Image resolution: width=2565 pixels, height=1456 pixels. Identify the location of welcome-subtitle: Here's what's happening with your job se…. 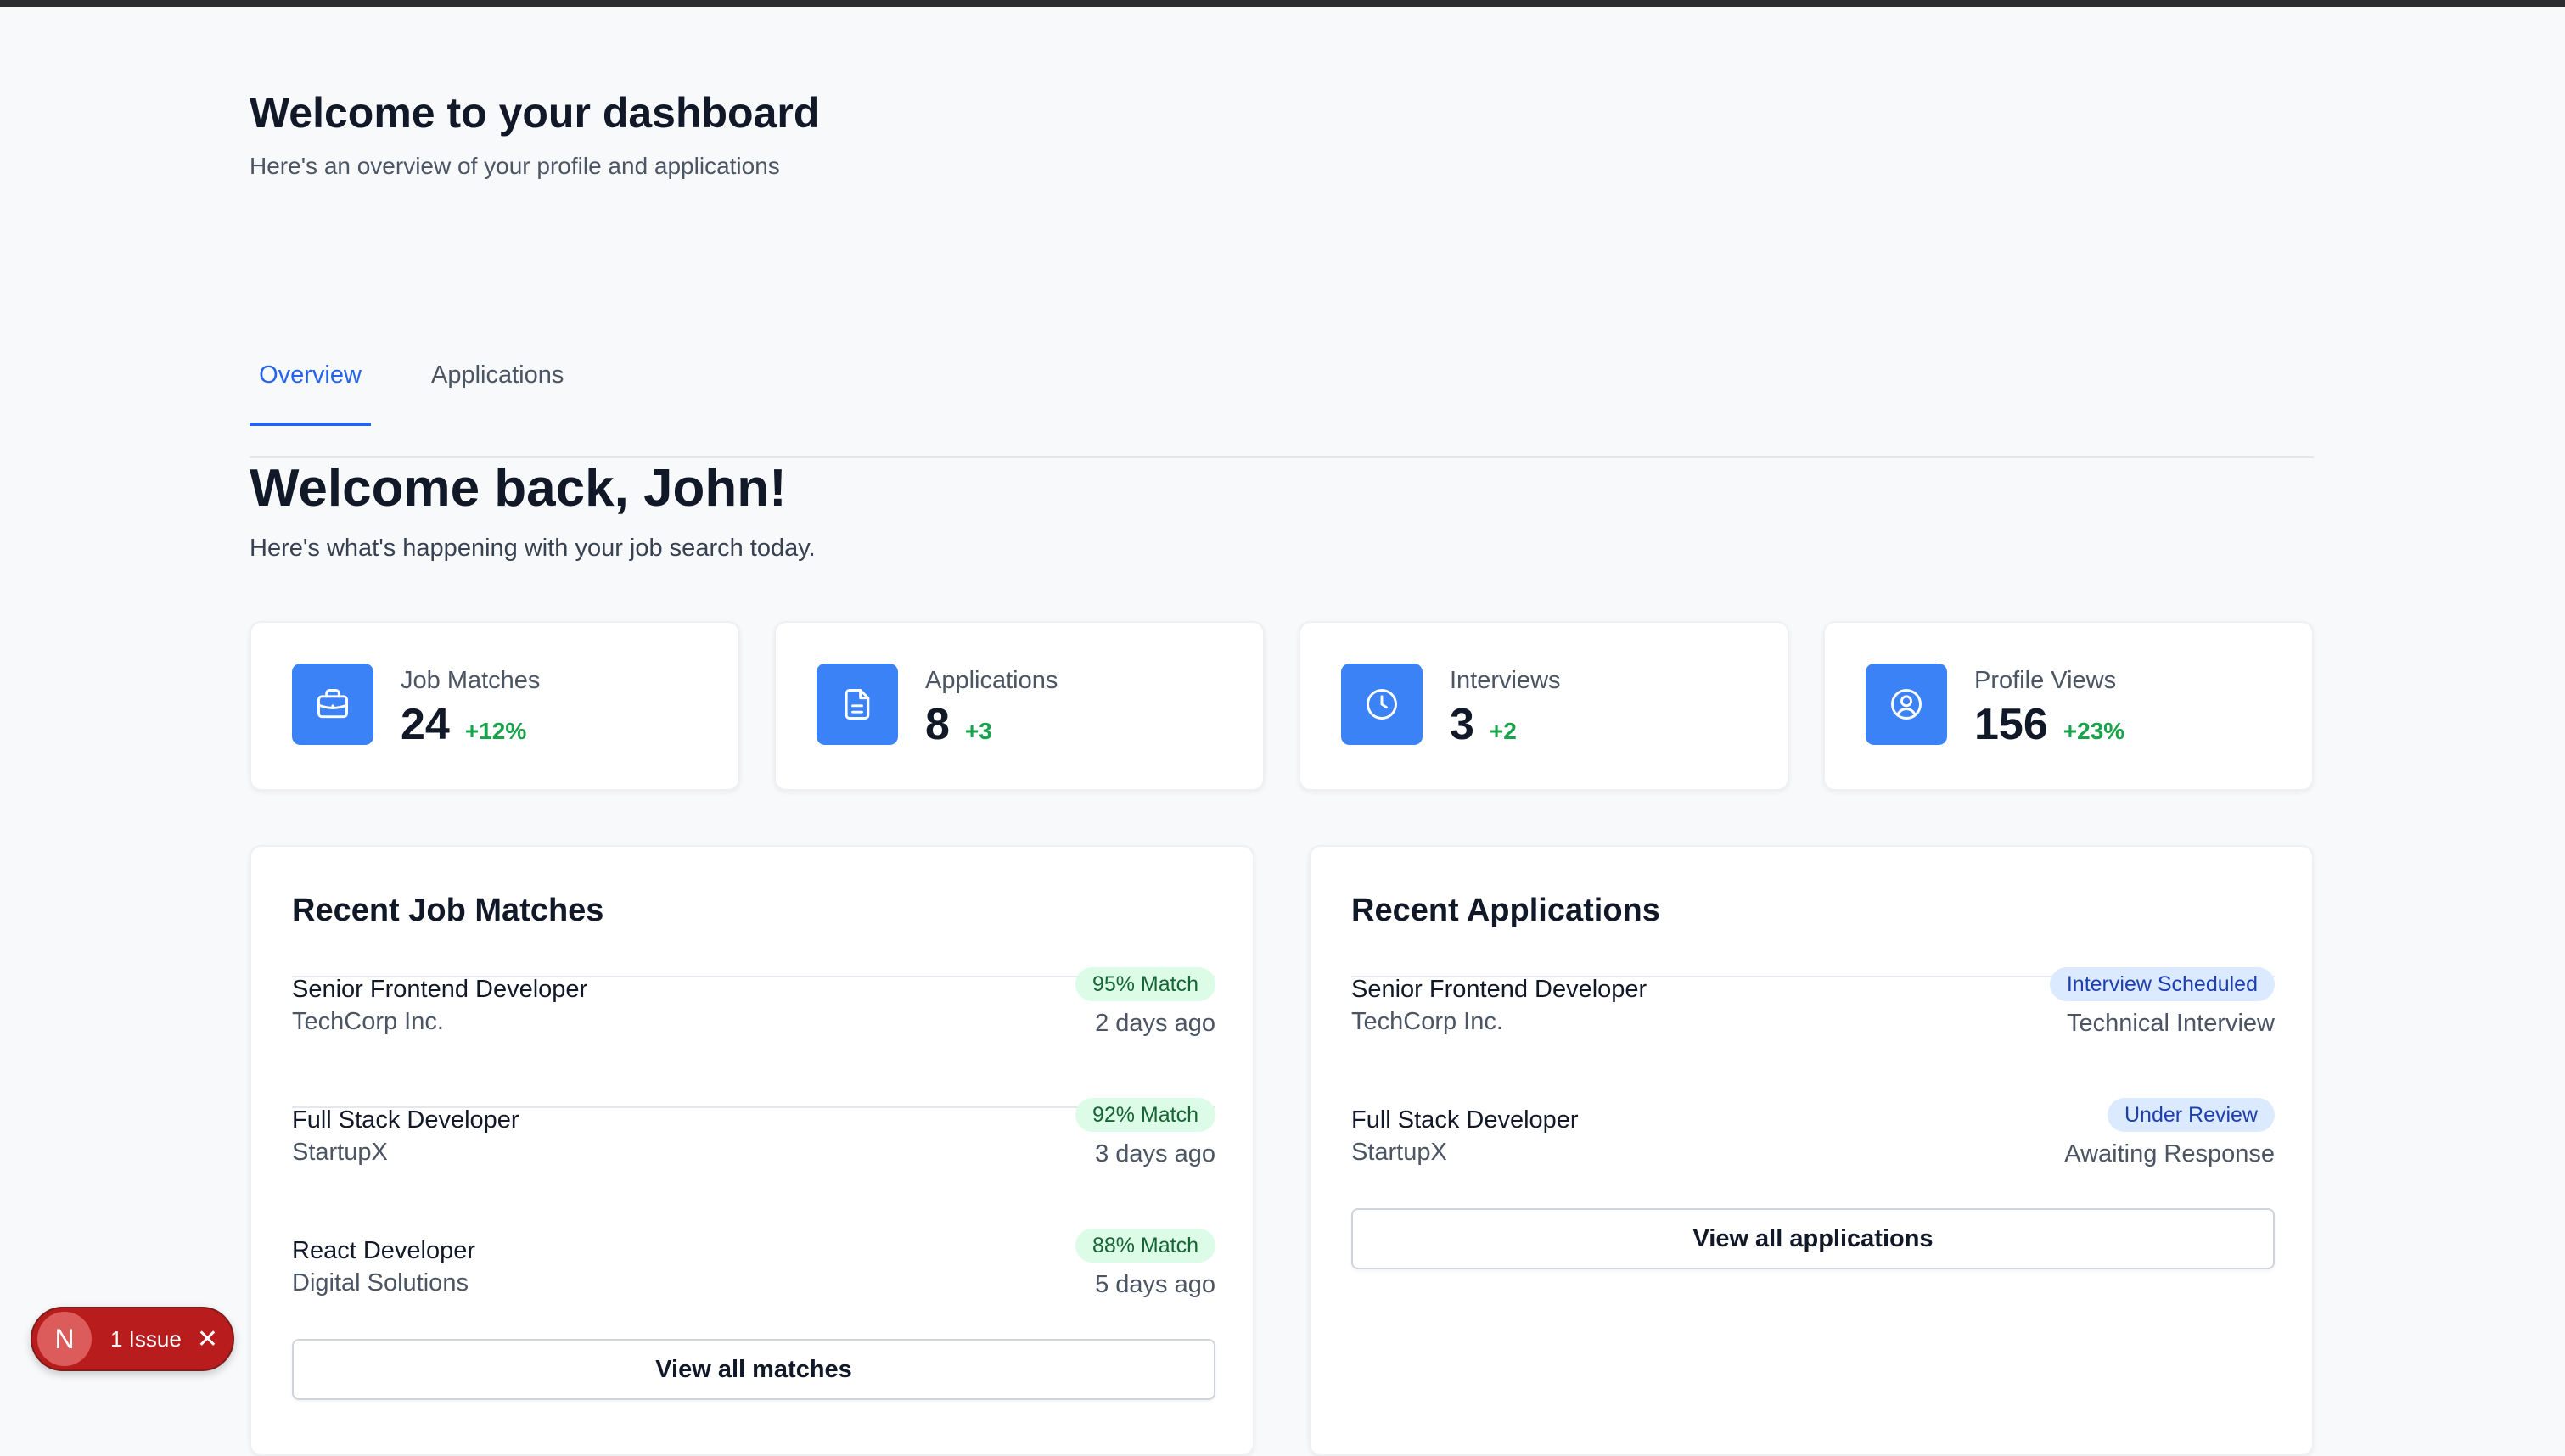
(533, 548).